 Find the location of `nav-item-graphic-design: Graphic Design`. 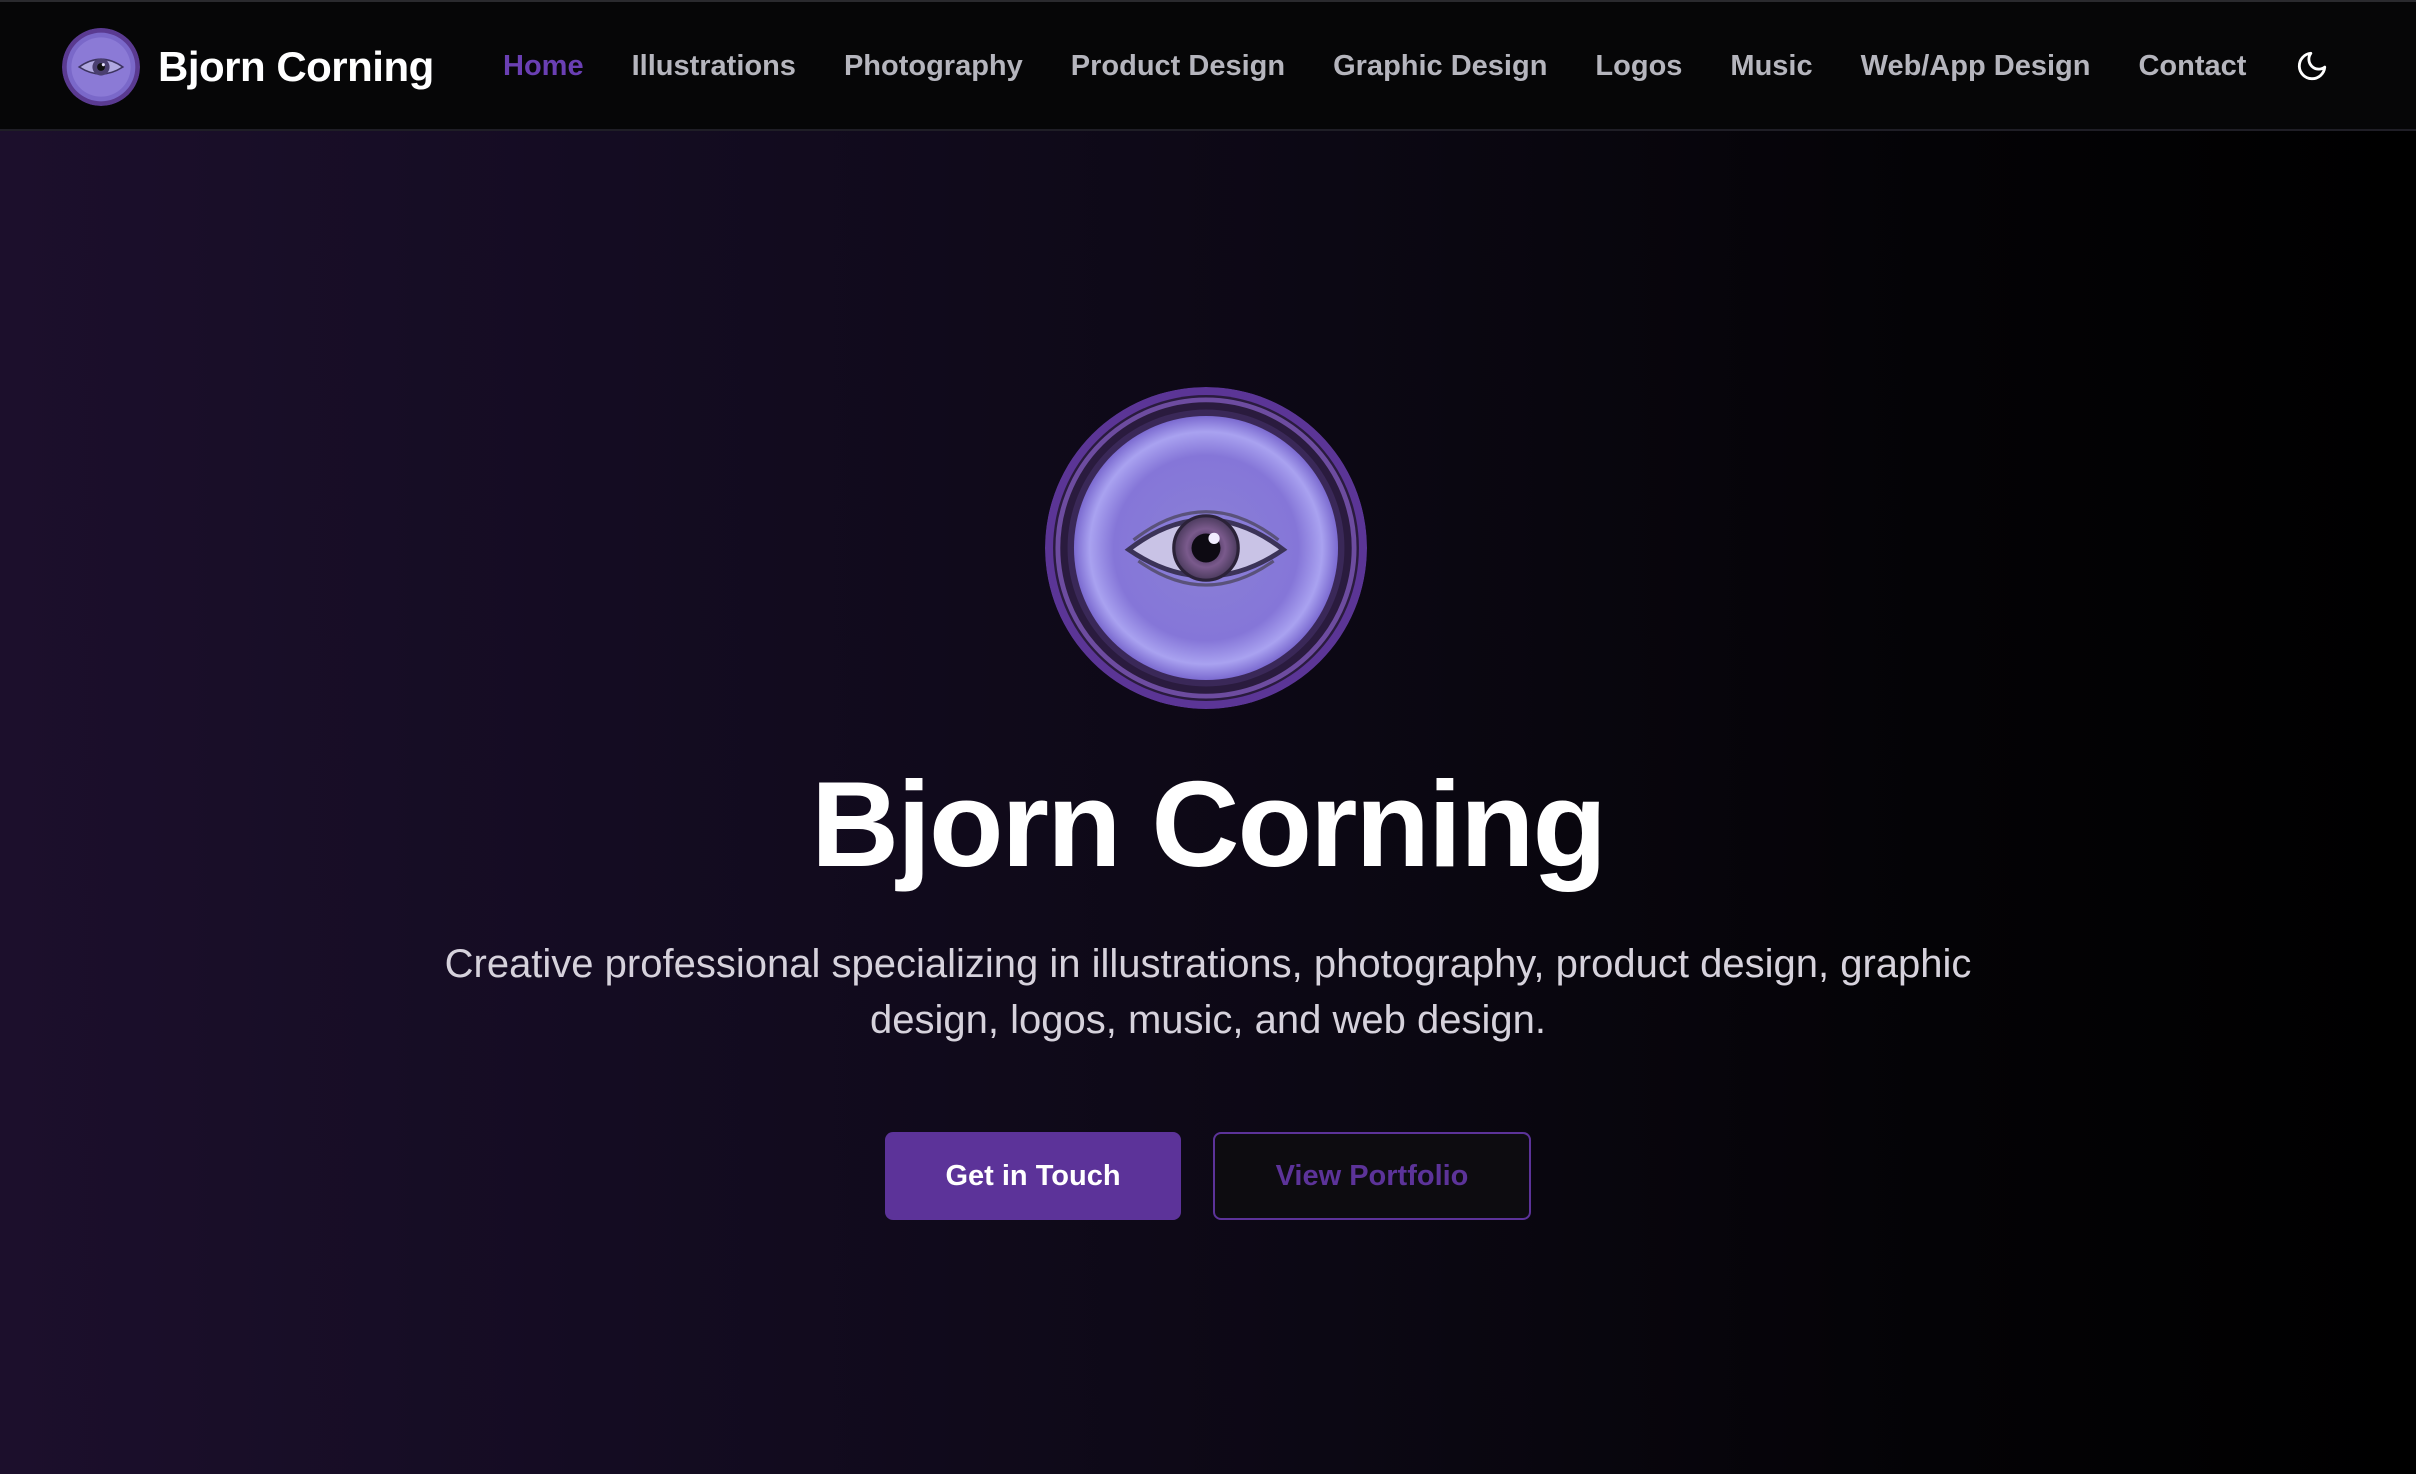

nav-item-graphic-design: Graphic Design is located at coordinates (1440, 66).